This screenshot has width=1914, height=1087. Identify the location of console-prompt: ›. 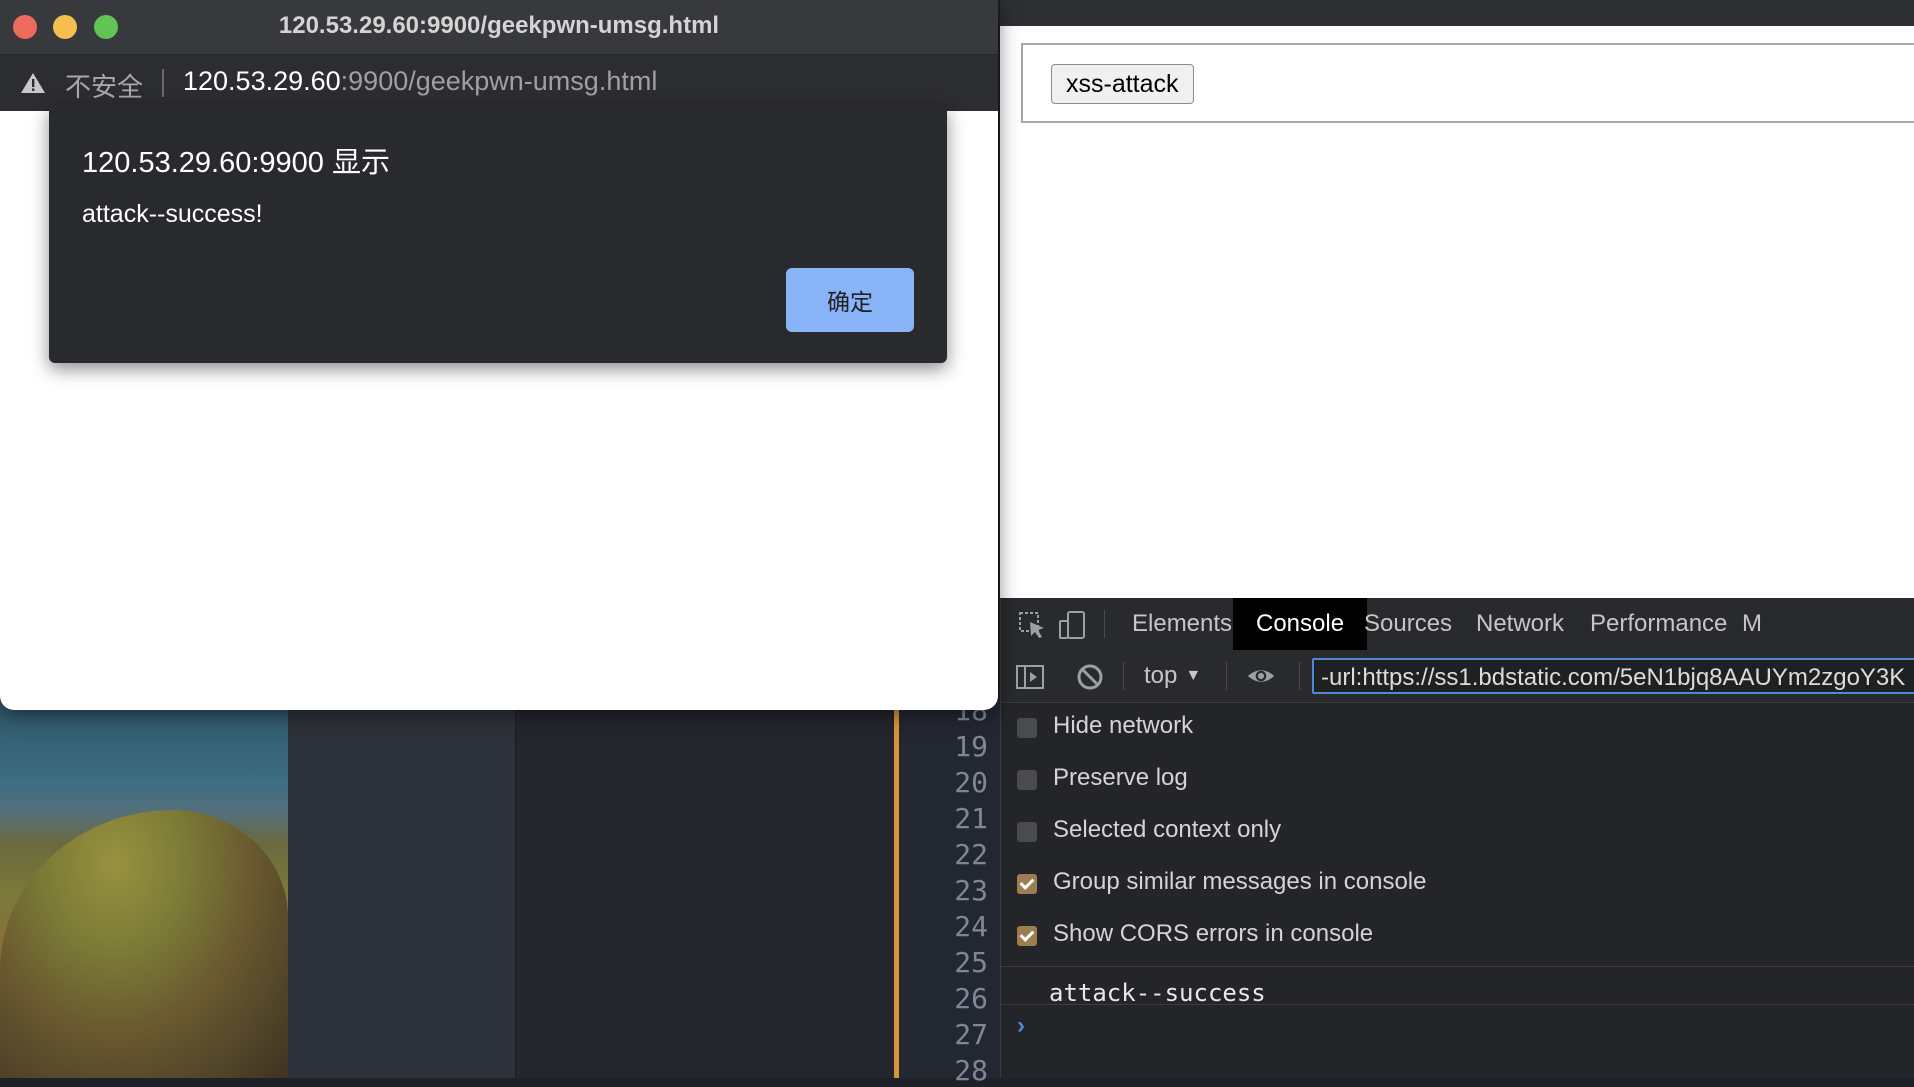
(1021, 1026).